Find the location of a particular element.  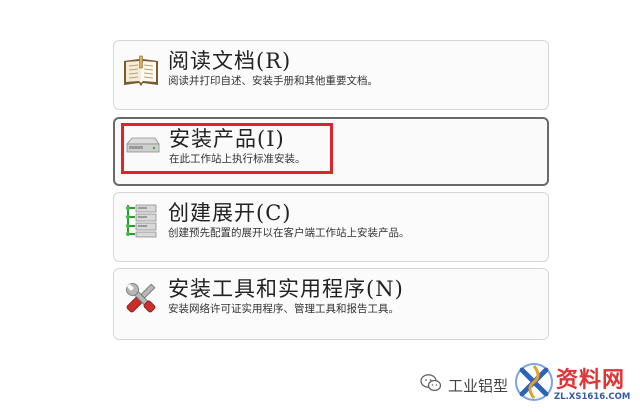

item-title: 阅读文档(R) is located at coordinates (230, 61).